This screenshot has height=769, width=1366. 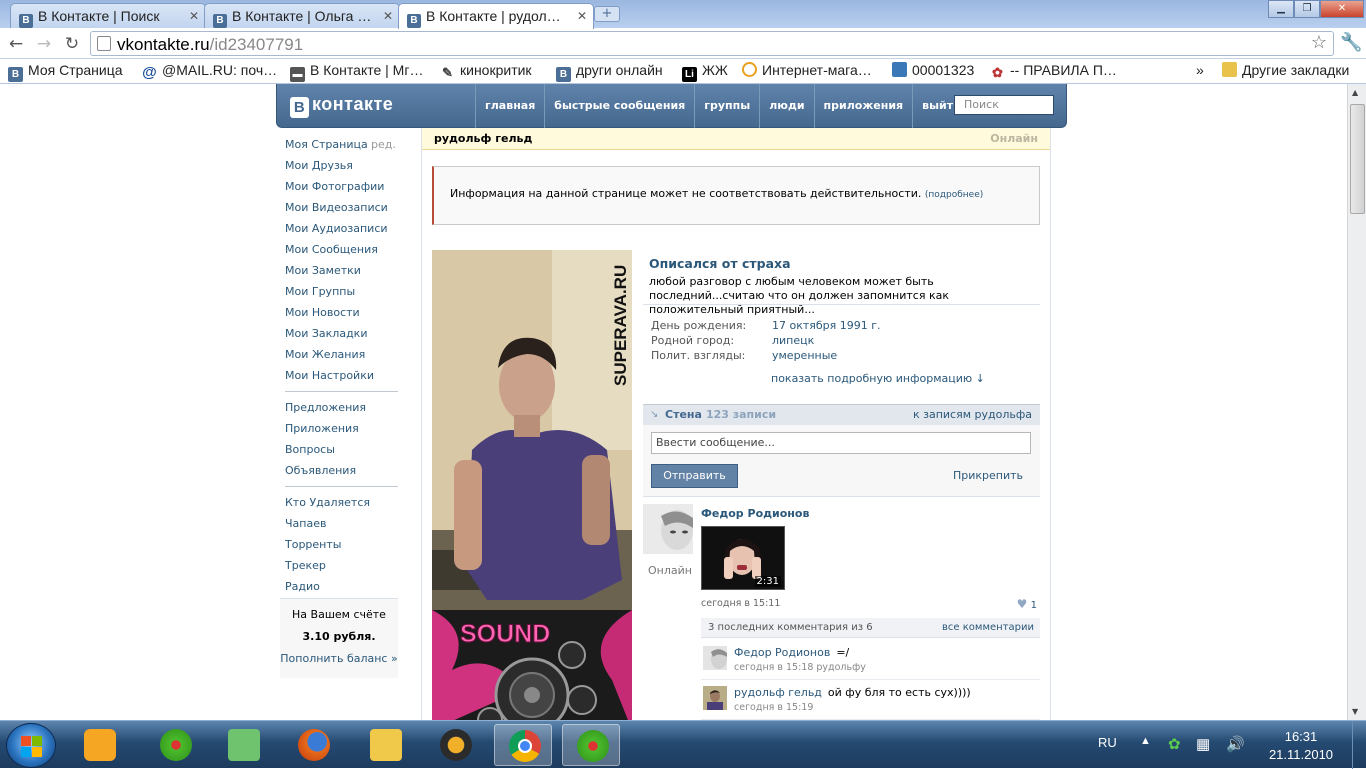 I want to click on wrench-icon: 🔧, so click(x=1351, y=42).